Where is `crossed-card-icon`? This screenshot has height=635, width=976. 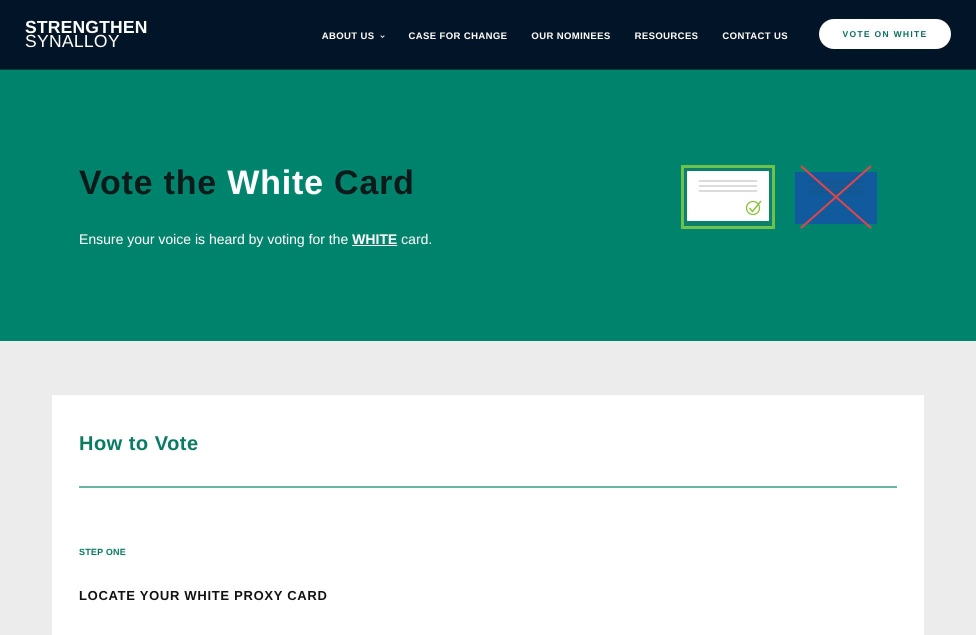 crossed-card-icon is located at coordinates (836, 197).